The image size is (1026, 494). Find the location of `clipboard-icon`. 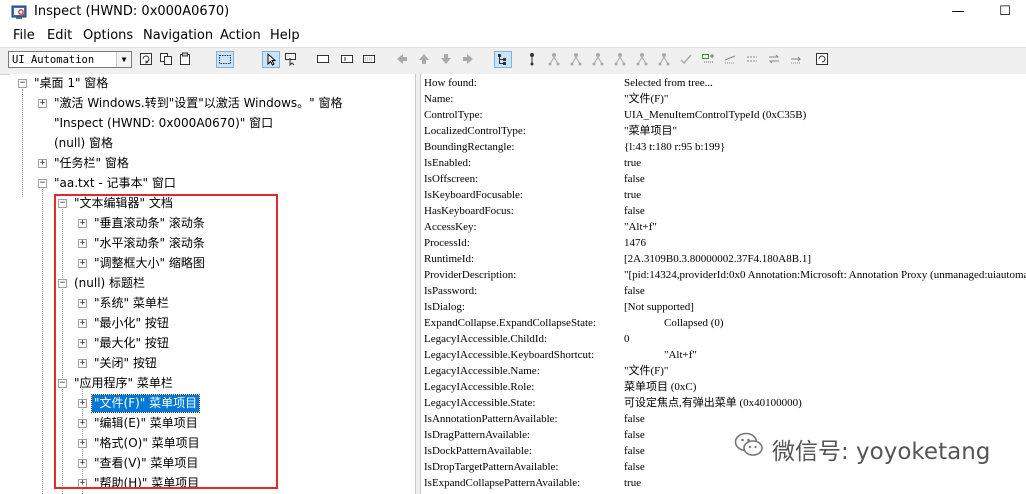

clipboard-icon is located at coordinates (185, 59).